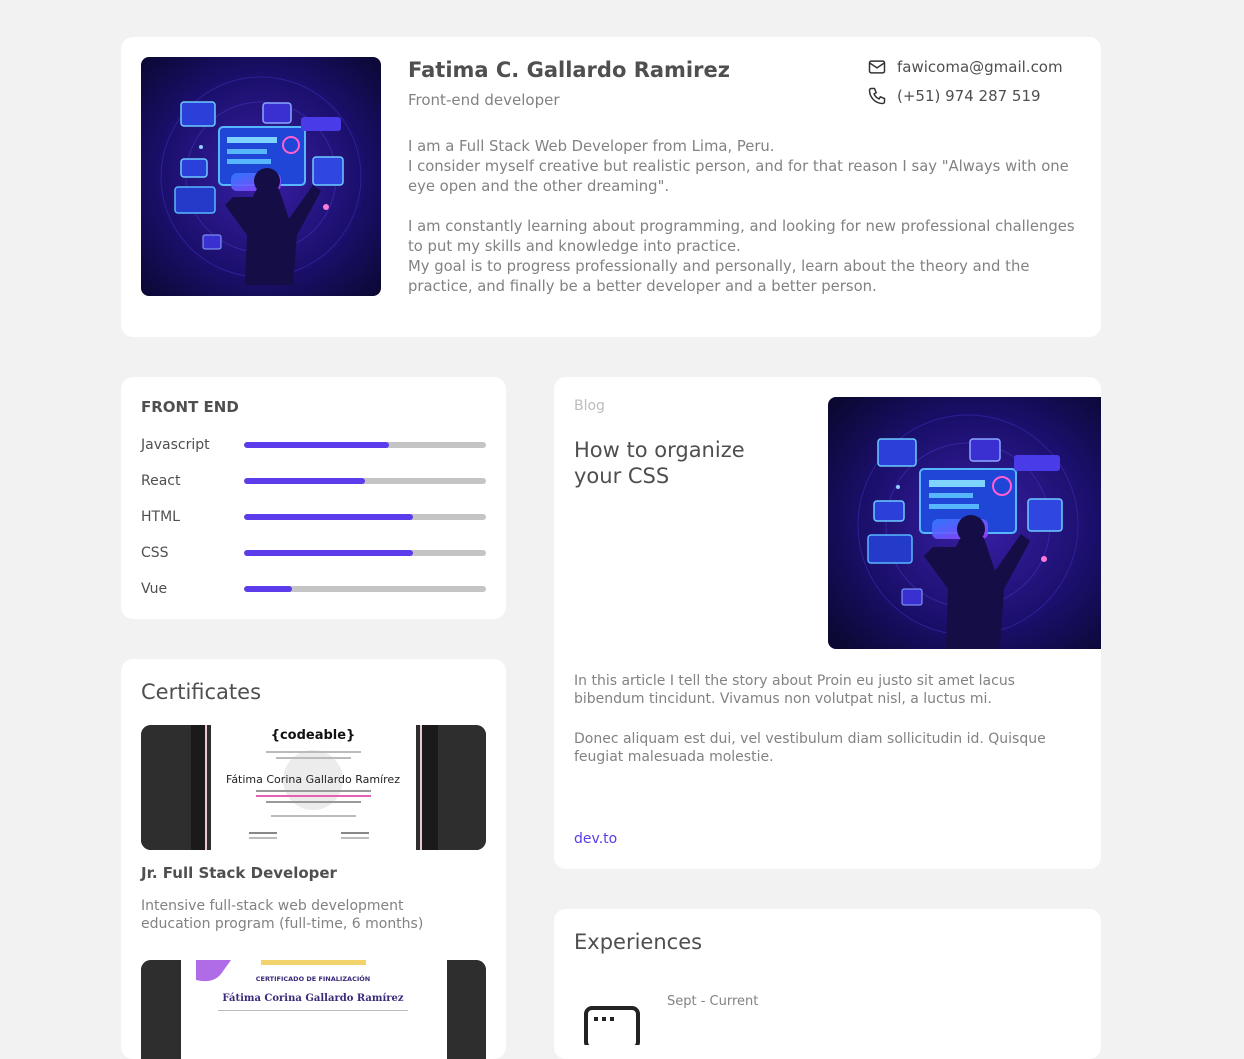 The height and width of the screenshot is (1059, 1244). I want to click on skill-name: CSS, so click(155, 553).